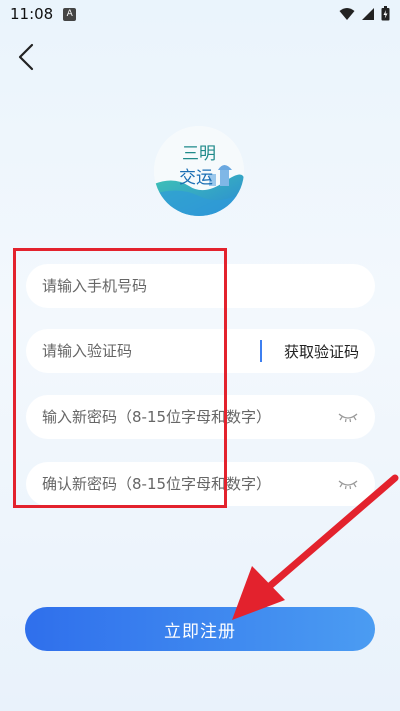 The width and height of the screenshot is (400, 711). I want to click on wifi-icon, so click(347, 13).